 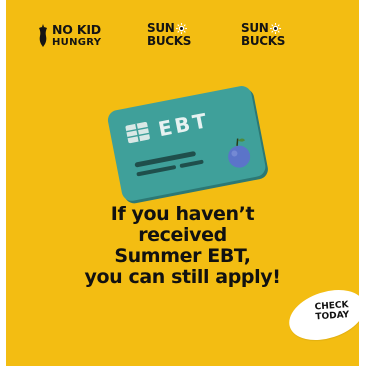 What do you see at coordinates (43, 35) in the screenshot?
I see `apple-core-icon` at bounding box center [43, 35].